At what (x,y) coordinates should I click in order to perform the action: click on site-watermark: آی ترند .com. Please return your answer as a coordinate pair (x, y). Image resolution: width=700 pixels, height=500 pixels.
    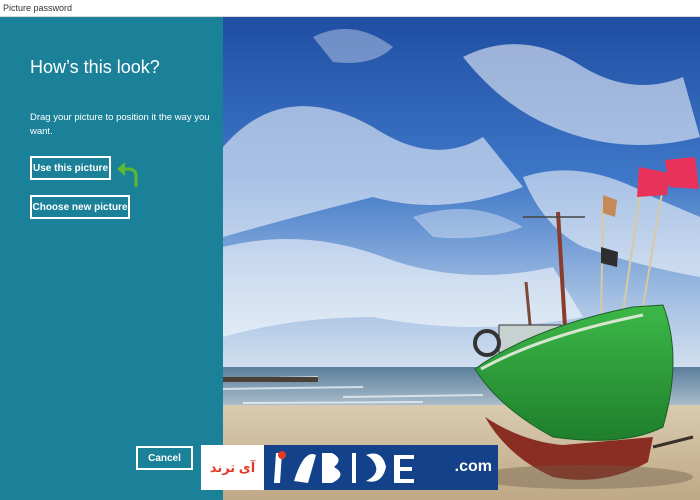
    Looking at the image, I should click on (349, 467).